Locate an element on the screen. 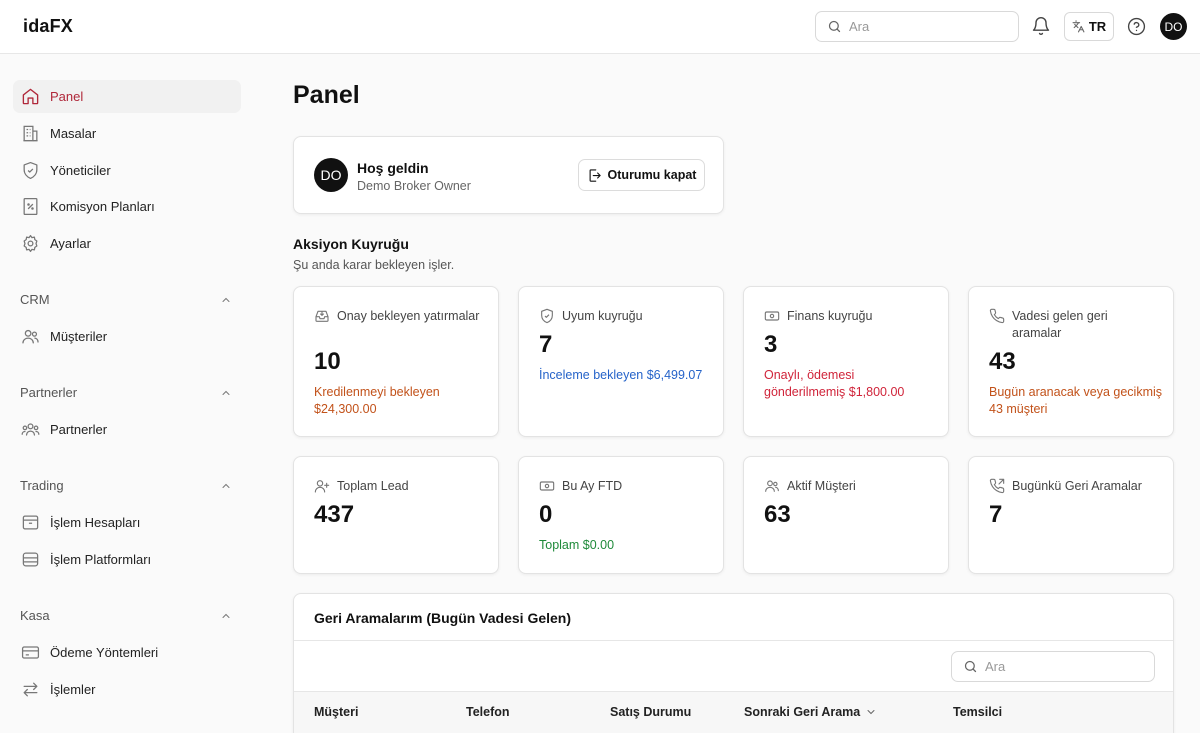 Image resolution: width=1200 pixels, height=733 pixels. section-title: Trading is located at coordinates (42, 485).